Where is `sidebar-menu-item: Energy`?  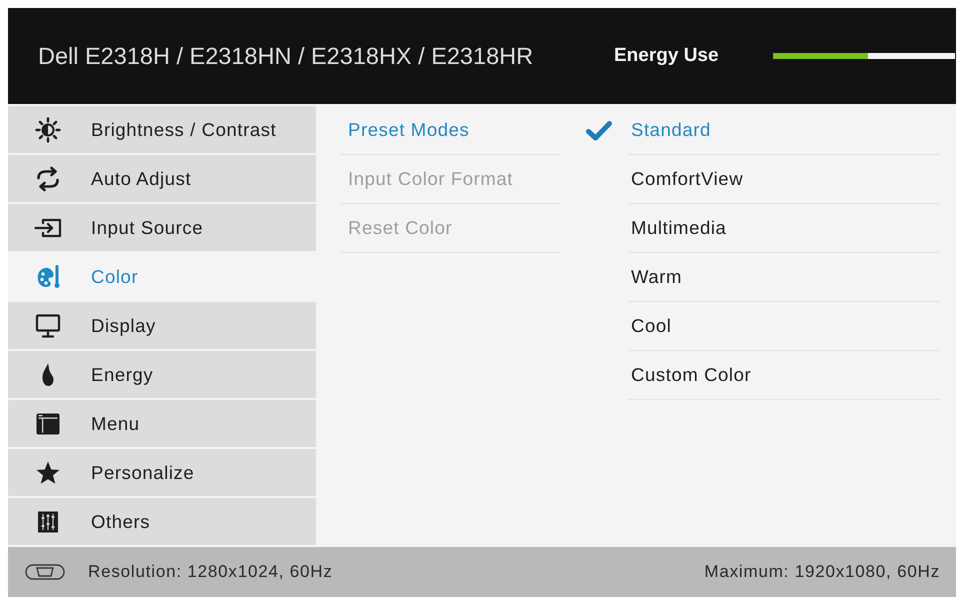
sidebar-menu-item: Energy is located at coordinates (162, 374).